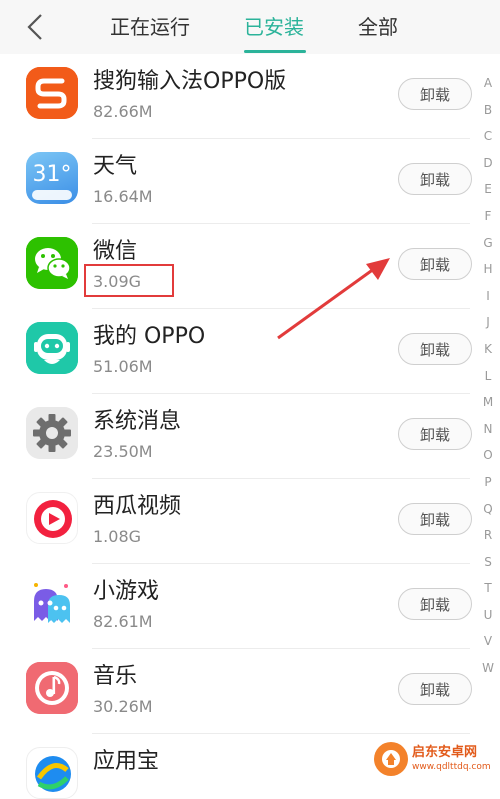 The width and height of the screenshot is (500, 799). Describe the element at coordinates (236, 606) in the screenshot. I see `app-row-mini-games: 小游戏 82.61M 卸载` at that location.